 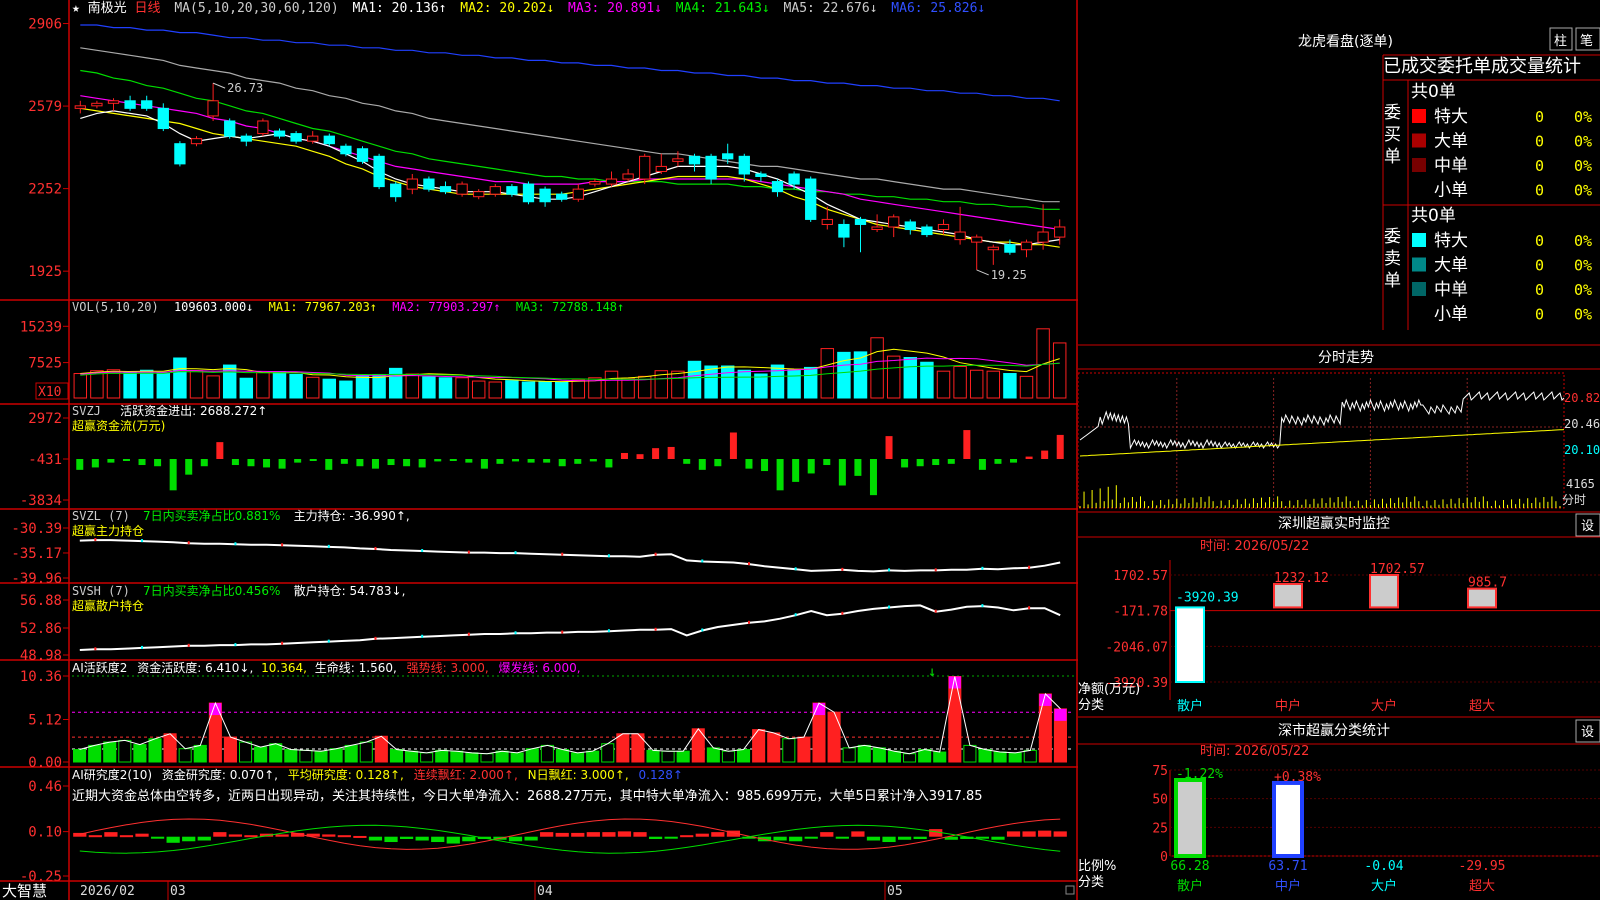 What do you see at coordinates (895, 891) in the screenshot?
I see `time-label-may: 05` at bounding box center [895, 891].